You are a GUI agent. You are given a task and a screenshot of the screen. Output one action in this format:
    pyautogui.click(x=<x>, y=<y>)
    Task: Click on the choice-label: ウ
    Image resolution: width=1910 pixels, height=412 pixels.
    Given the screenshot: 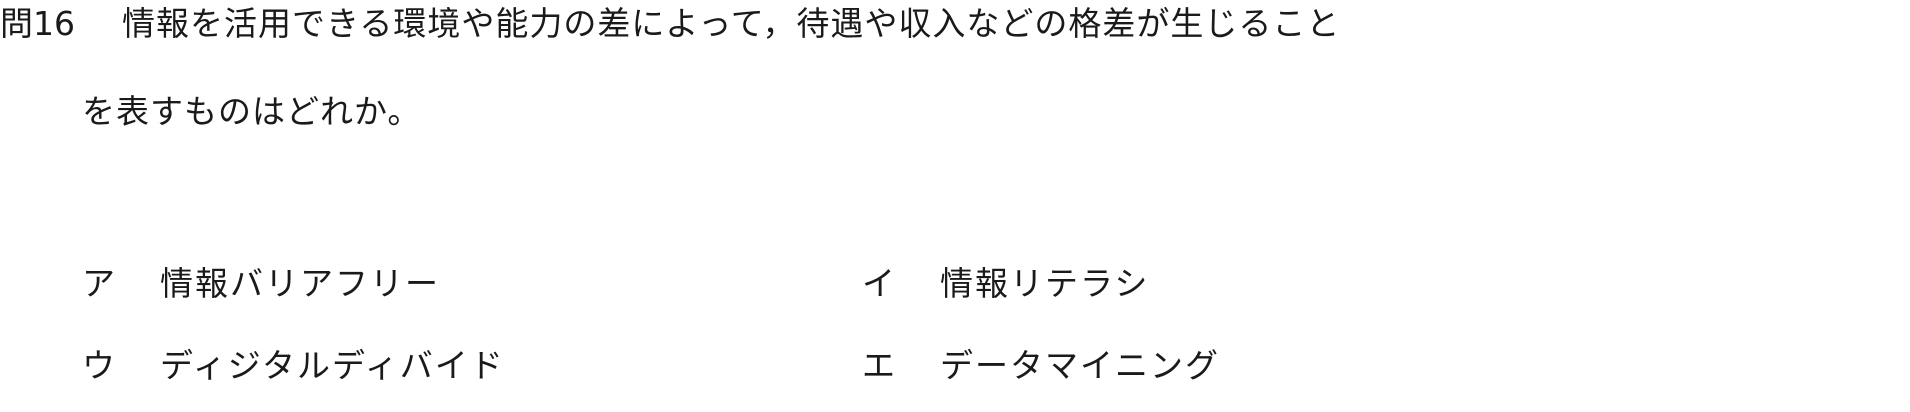 What is the action you would take?
    pyautogui.click(x=98, y=365)
    